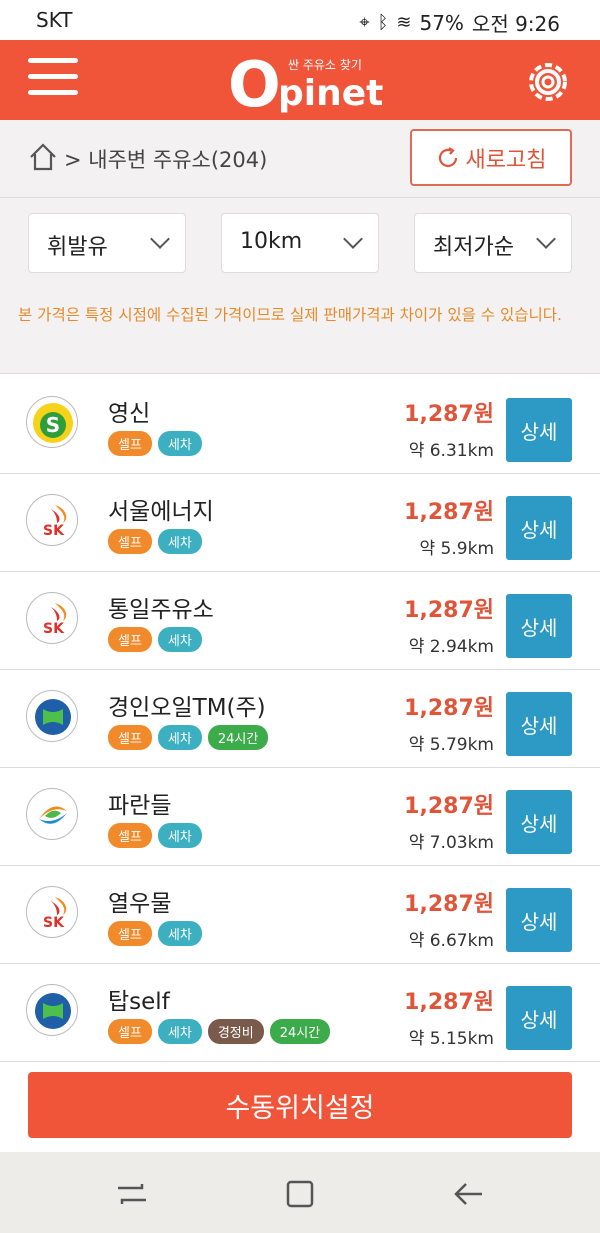 This screenshot has width=600, height=1233. What do you see at coordinates (300, 915) in the screenshot?
I see `station-row: SK 열우물 셀프 세차 1,287원 약 6.67km 상세` at bounding box center [300, 915].